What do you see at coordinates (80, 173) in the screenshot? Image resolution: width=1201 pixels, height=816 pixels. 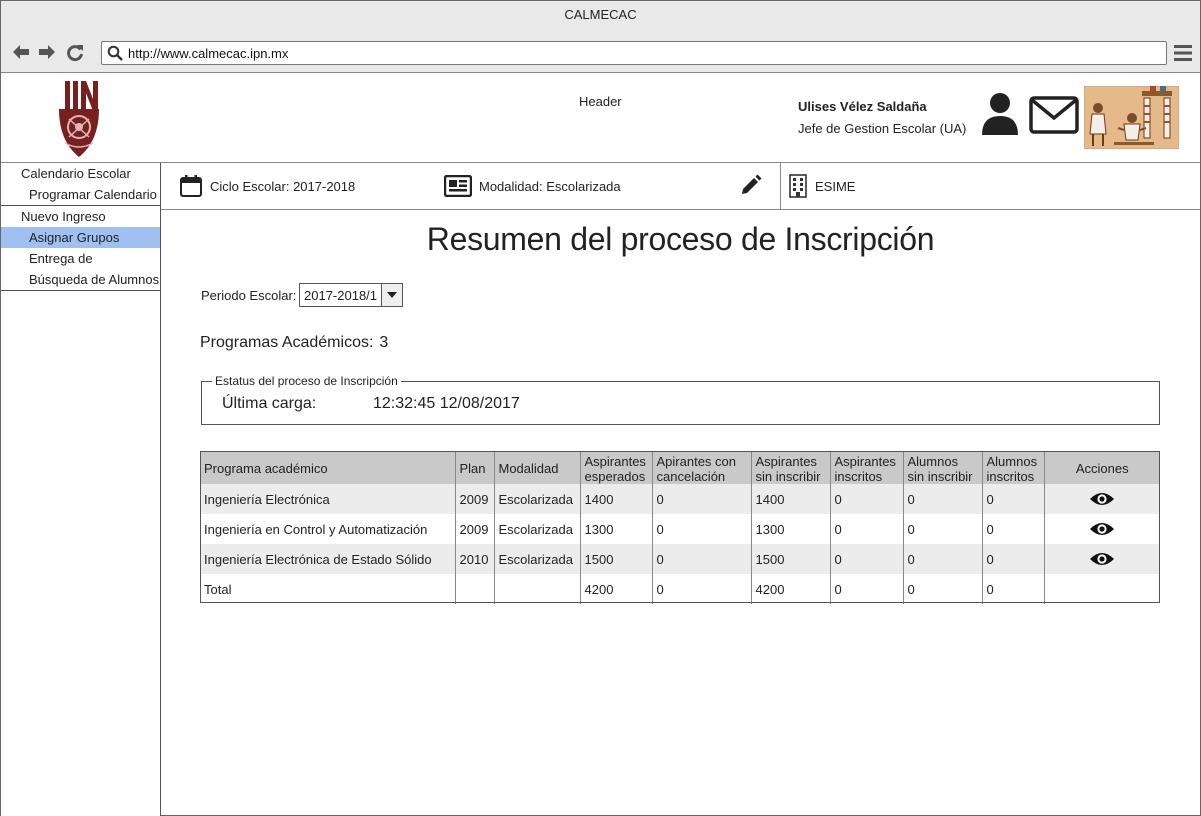 I see `sidebar-item-calendario-escolar: Calendario Escolar` at bounding box center [80, 173].